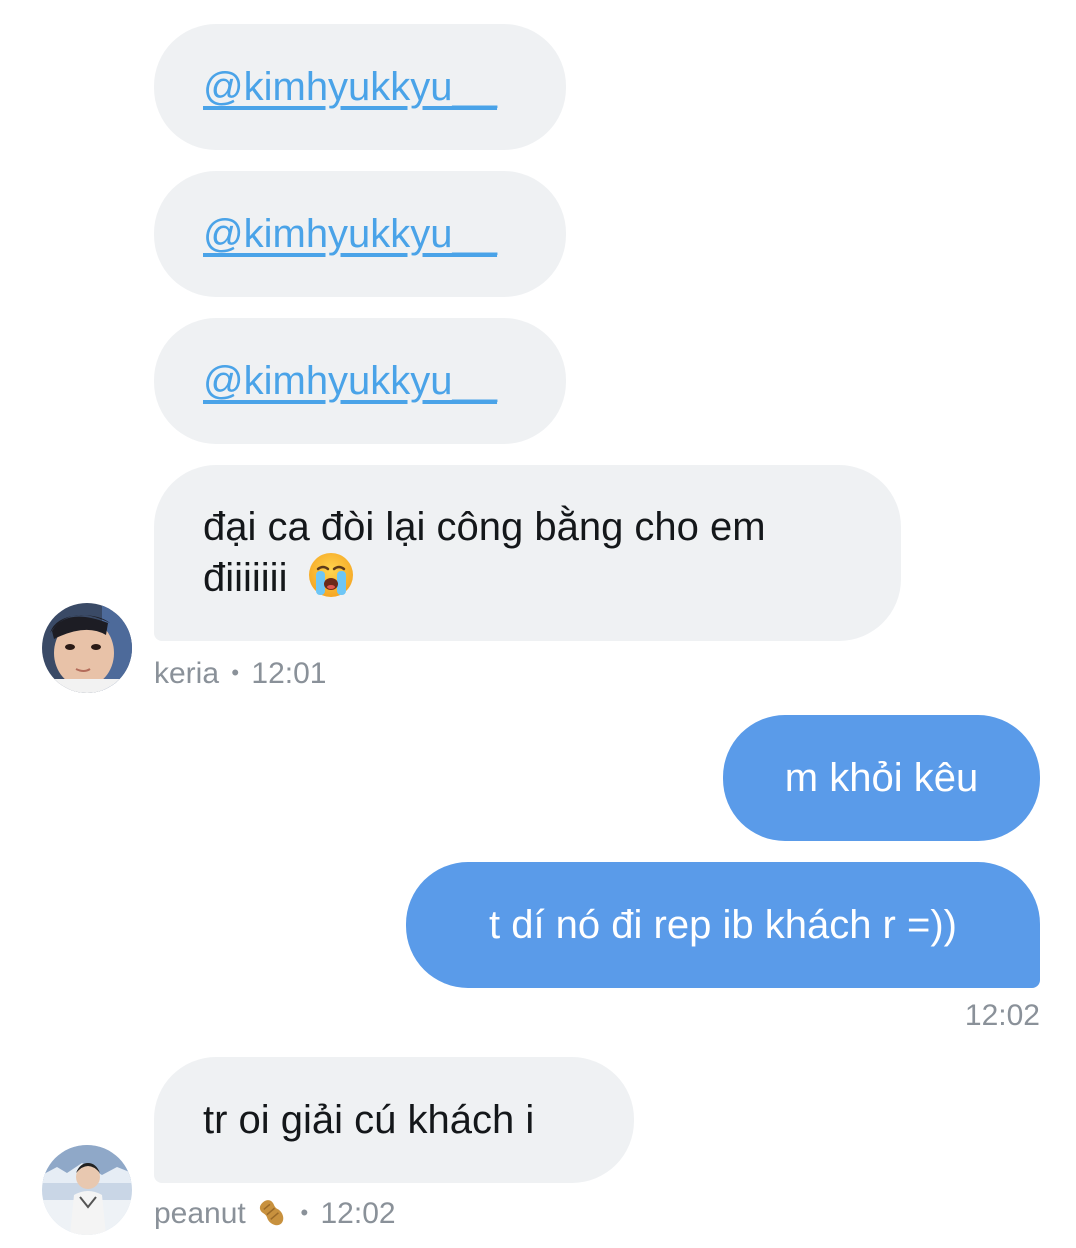  I want to click on message-bubble-mention-2: @kimhyukkyu__, so click(360, 234).